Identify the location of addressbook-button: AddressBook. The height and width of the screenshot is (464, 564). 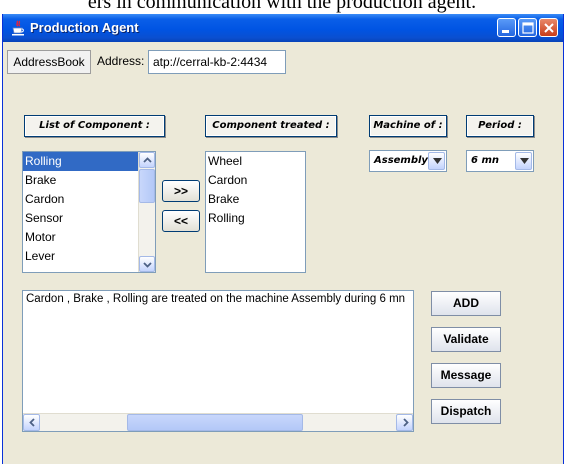
(49, 62).